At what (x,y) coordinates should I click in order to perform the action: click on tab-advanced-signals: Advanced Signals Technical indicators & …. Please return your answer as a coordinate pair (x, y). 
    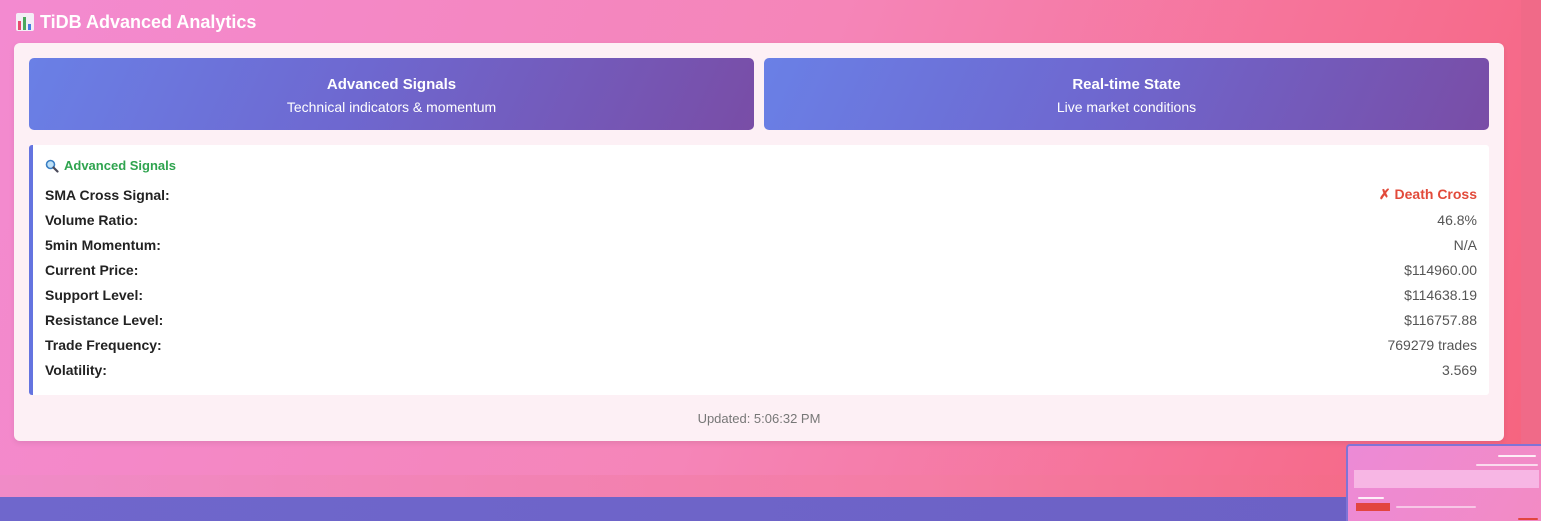
    Looking at the image, I should click on (391, 94).